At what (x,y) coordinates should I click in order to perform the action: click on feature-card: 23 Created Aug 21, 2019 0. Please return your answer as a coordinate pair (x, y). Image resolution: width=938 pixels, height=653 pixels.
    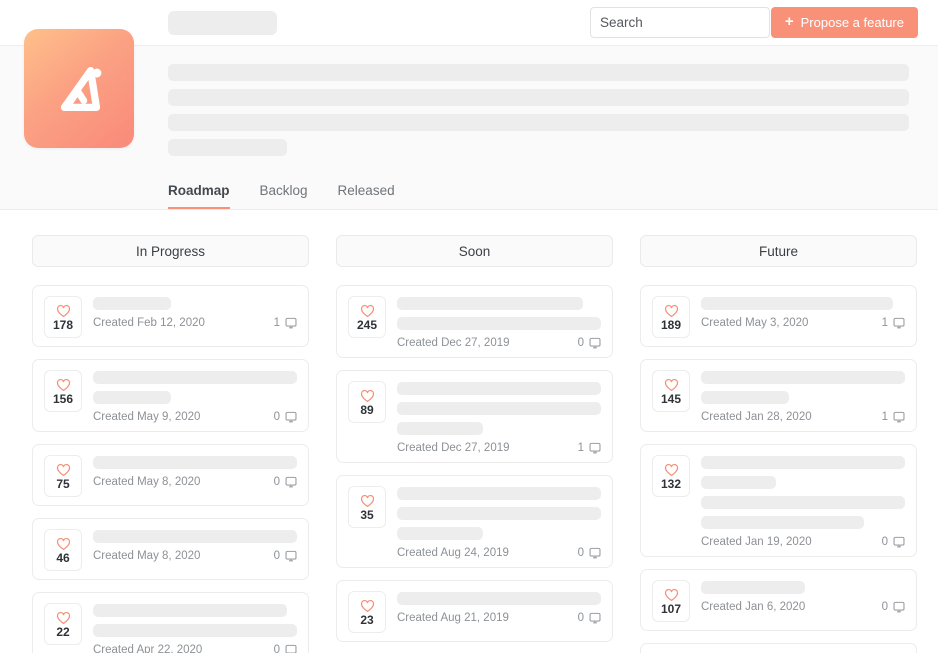
    Looking at the image, I should click on (474, 611).